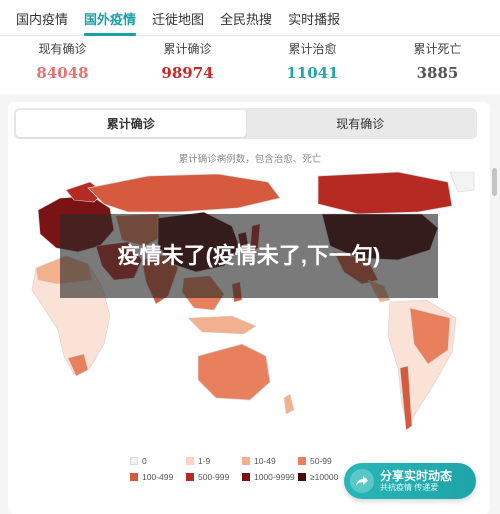 The width and height of the screenshot is (500, 514). Describe the element at coordinates (62, 49) in the screenshot. I see `stat-label: 现有确诊` at that location.